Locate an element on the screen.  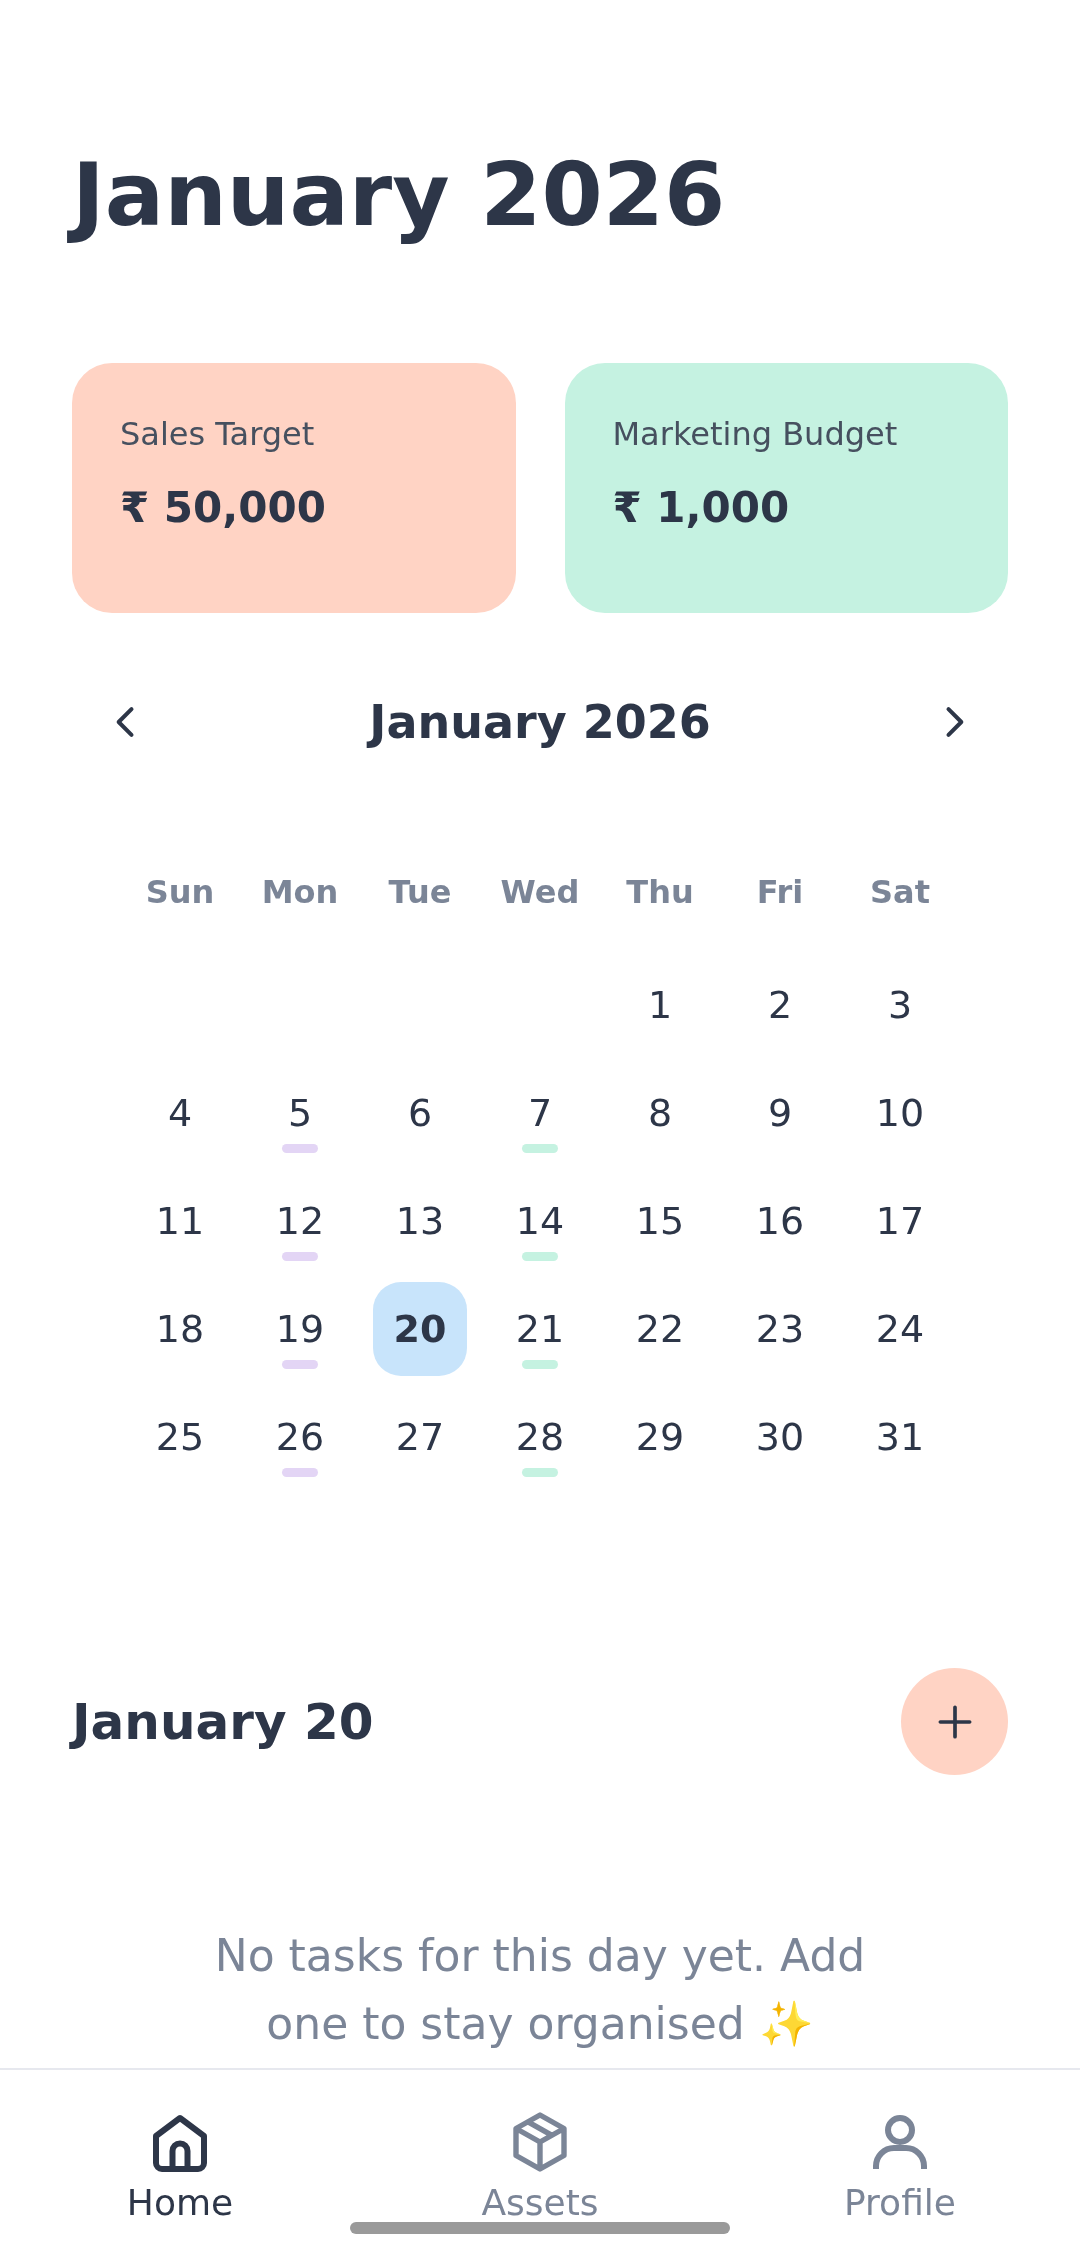
date-cell: 19 is located at coordinates (300, 1329).